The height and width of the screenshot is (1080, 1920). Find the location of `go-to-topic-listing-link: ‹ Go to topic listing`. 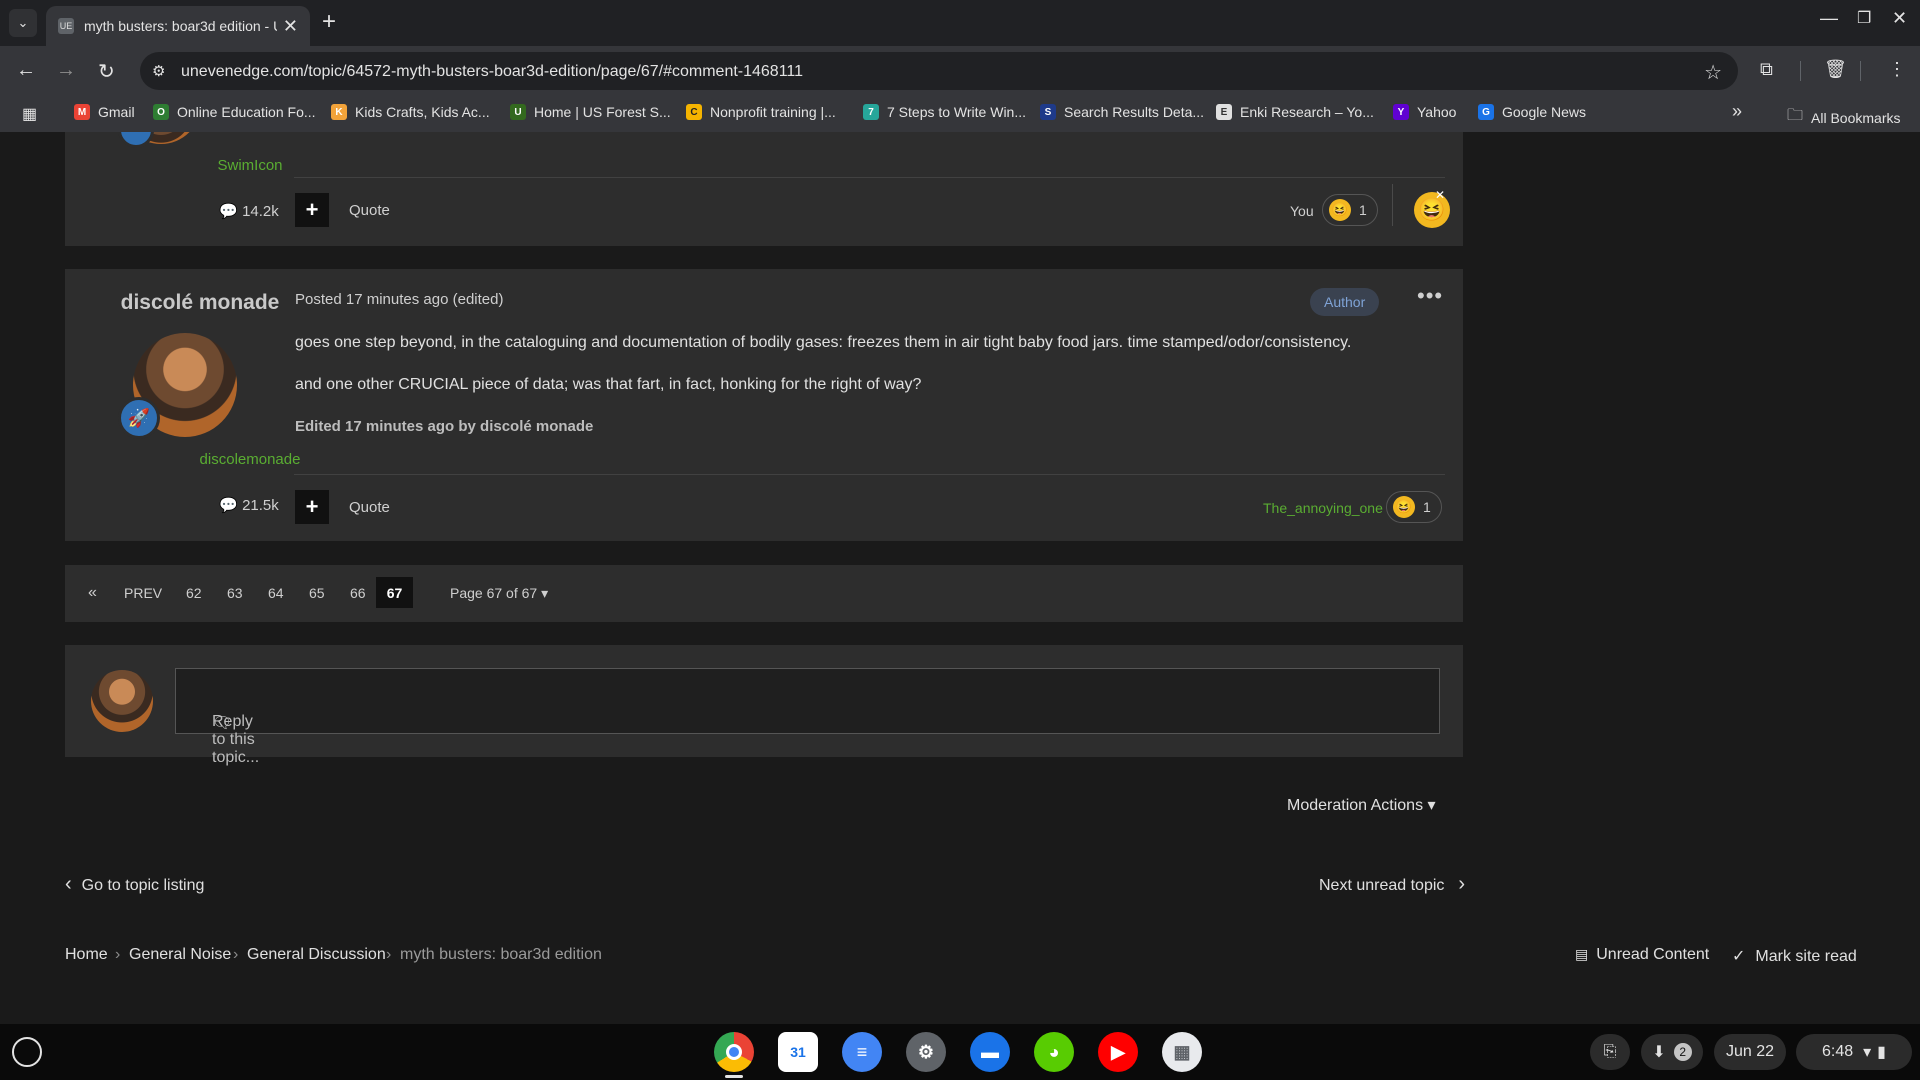

go-to-topic-listing-link: ‹ Go to topic listing is located at coordinates (134, 884).